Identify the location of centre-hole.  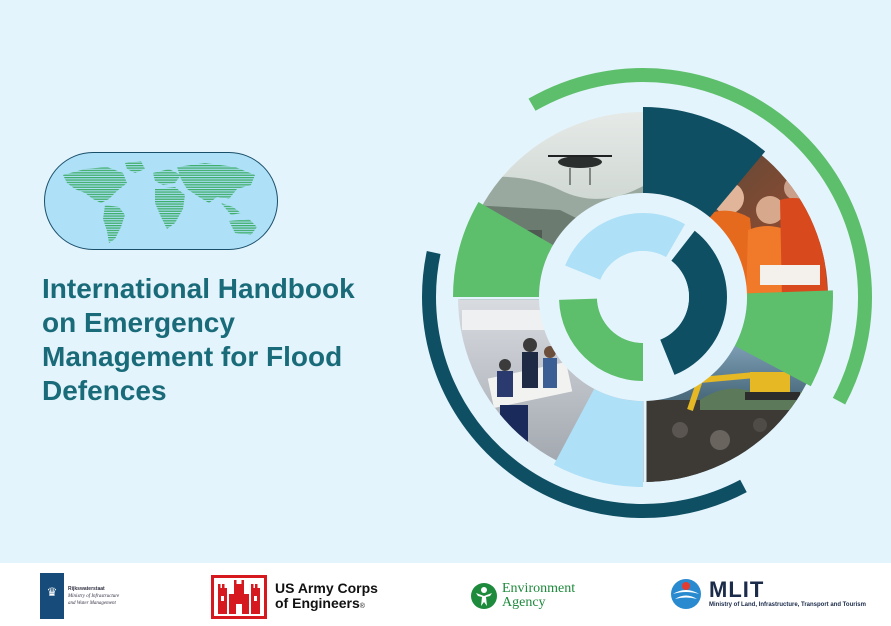
(643, 297).